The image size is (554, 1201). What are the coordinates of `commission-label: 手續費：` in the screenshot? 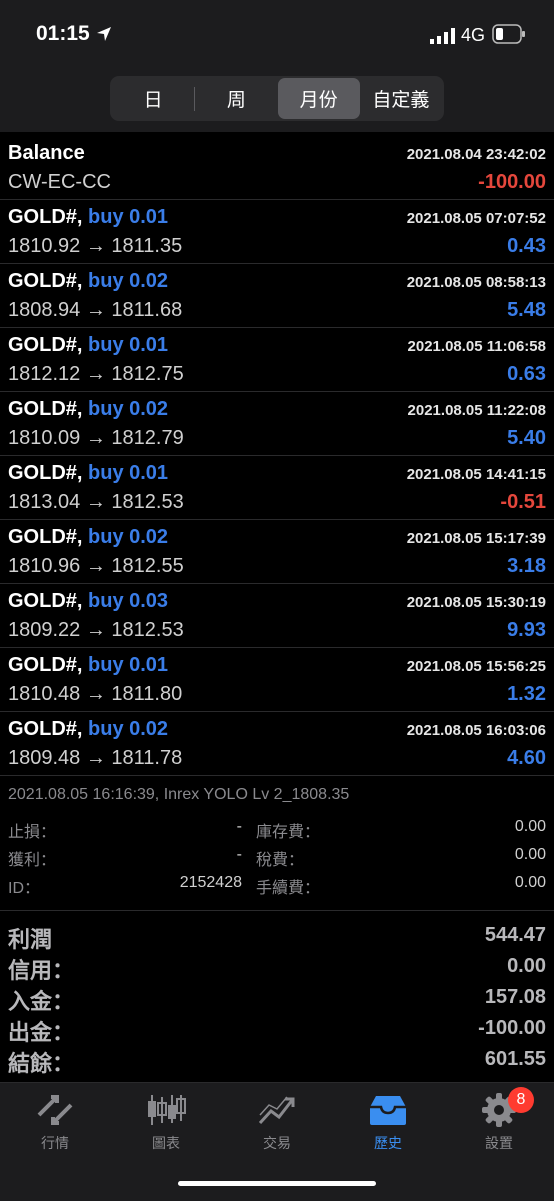 It's located at (288, 888).